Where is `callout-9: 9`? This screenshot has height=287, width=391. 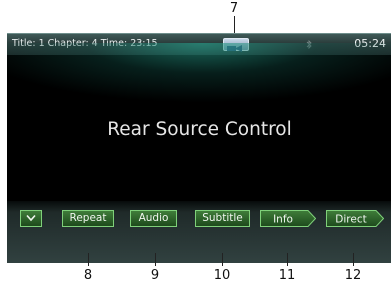
callout-9: 9 is located at coordinates (155, 275).